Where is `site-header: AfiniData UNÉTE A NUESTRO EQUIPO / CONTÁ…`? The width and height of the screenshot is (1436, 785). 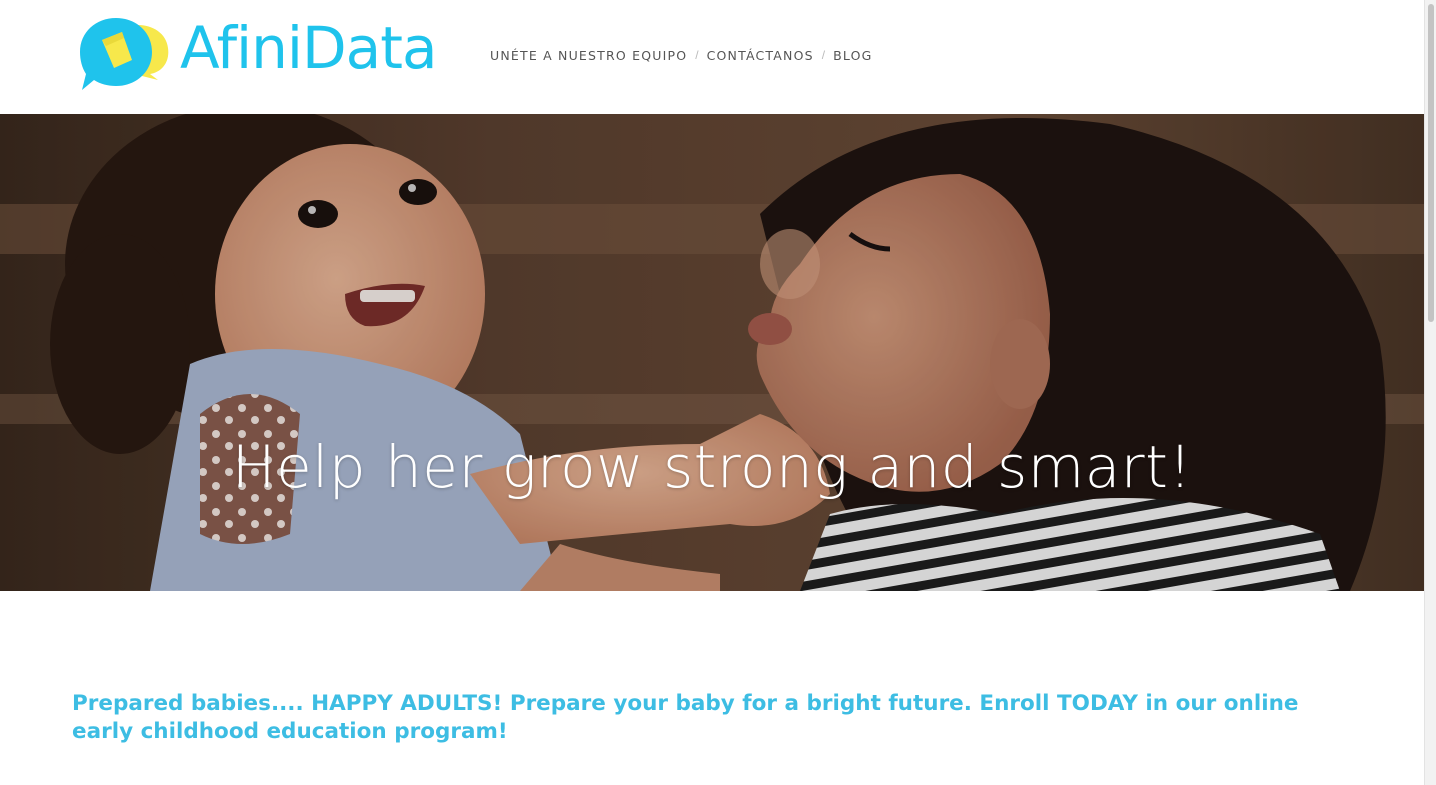 site-header: AfiniData UNÉTE A NUESTRO EQUIPO / CONTÁ… is located at coordinates (712, 57).